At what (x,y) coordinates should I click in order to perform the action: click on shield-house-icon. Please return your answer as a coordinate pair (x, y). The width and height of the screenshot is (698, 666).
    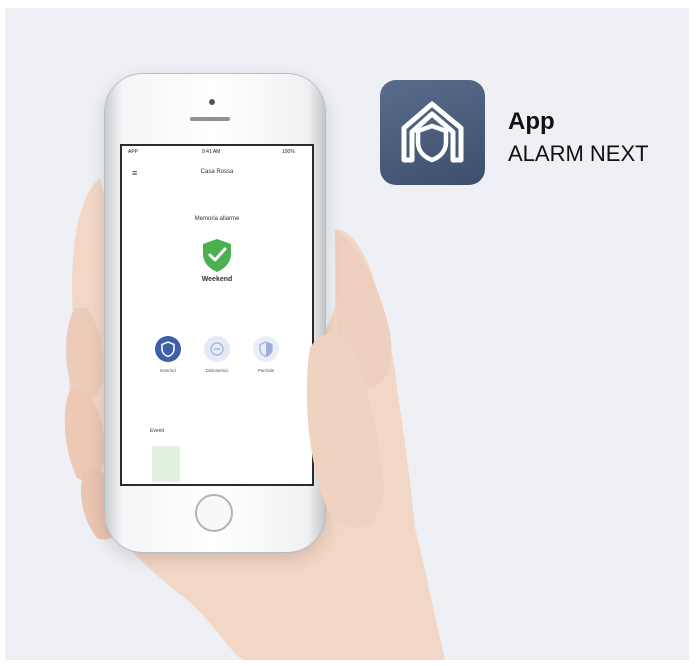
    Looking at the image, I should click on (432, 132).